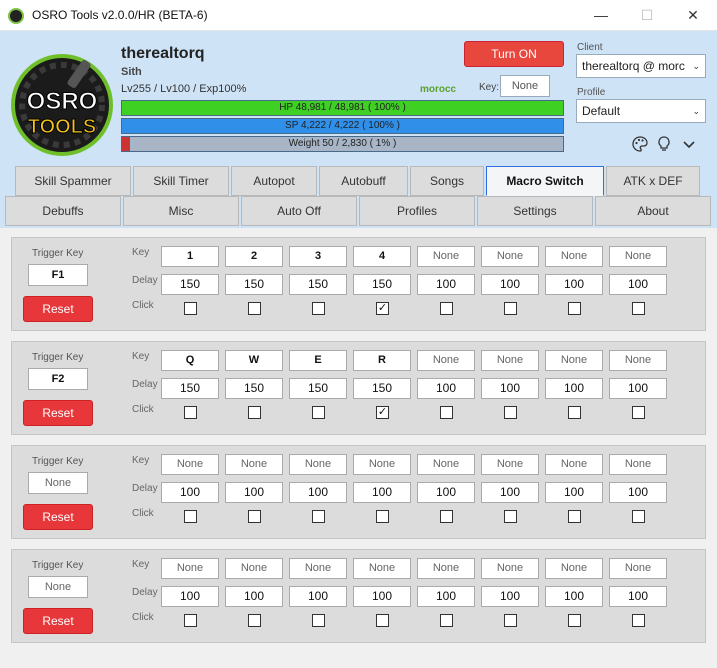 This screenshot has height=668, width=717. I want to click on maximize-button: ☐, so click(647, 15).